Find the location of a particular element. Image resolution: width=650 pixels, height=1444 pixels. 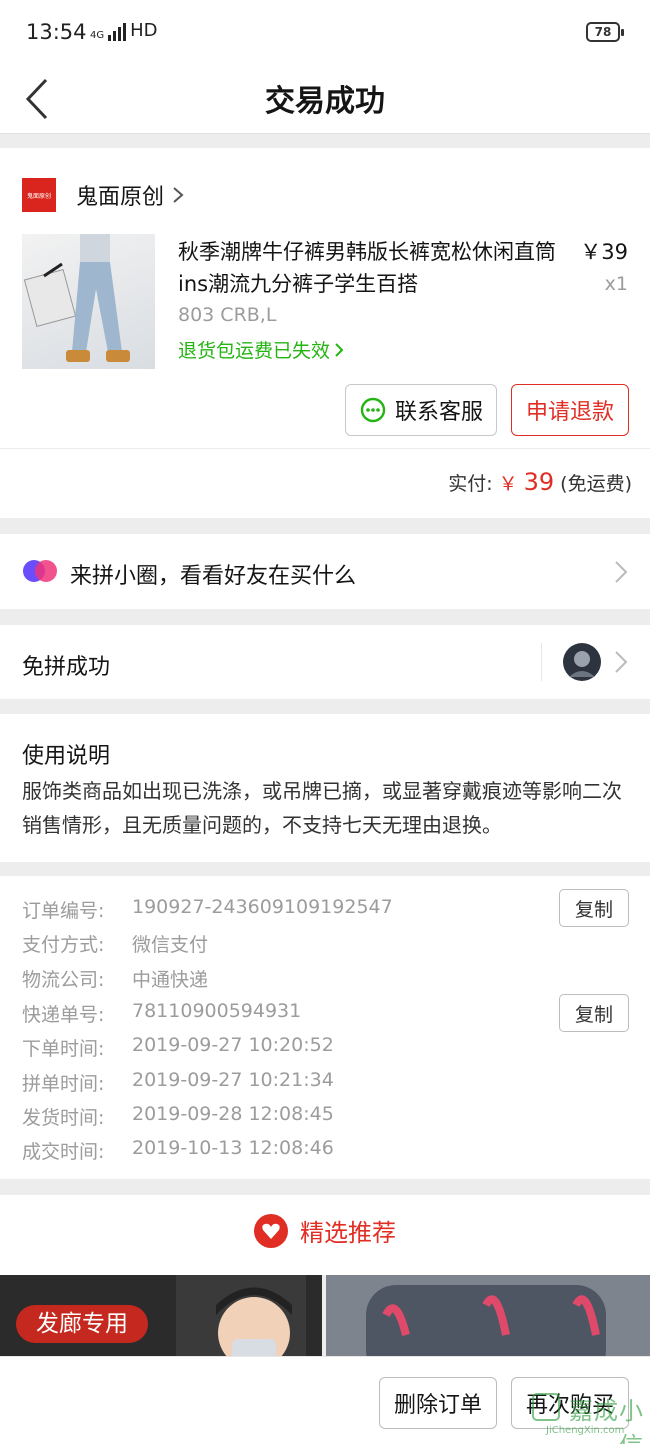

usage-title: 使用说明 is located at coordinates (66, 756).